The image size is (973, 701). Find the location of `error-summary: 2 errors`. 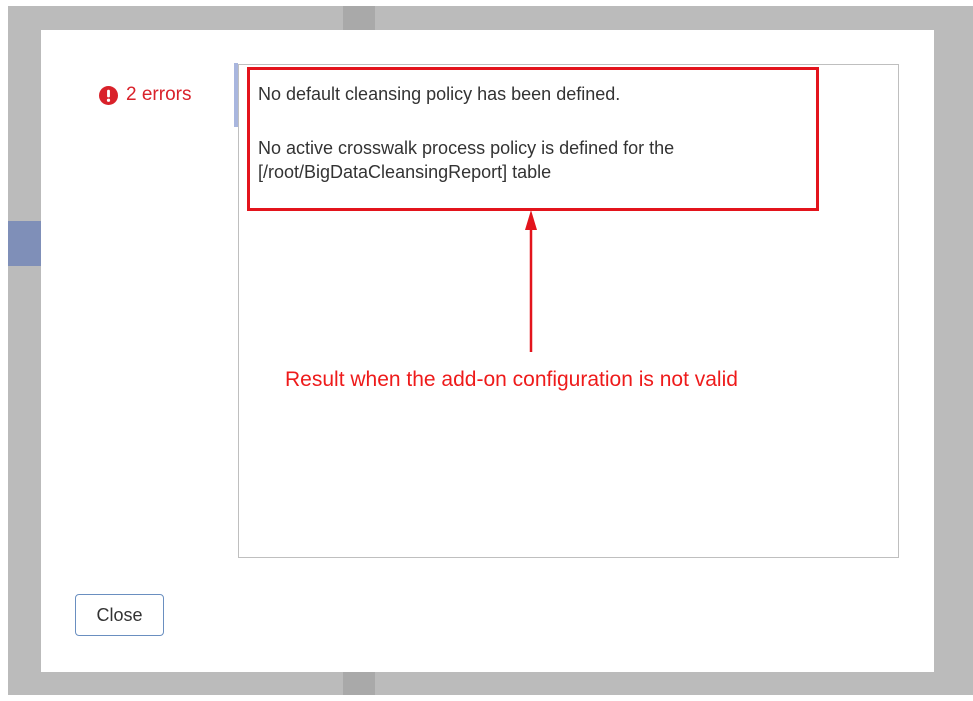

error-summary: 2 errors is located at coordinates (145, 95).